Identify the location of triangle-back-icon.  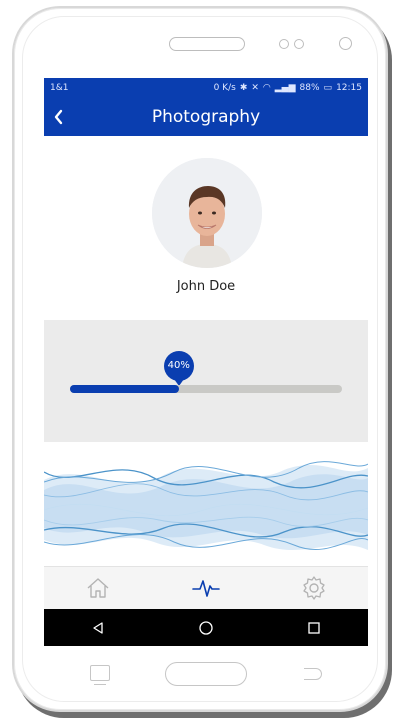
(98, 627).